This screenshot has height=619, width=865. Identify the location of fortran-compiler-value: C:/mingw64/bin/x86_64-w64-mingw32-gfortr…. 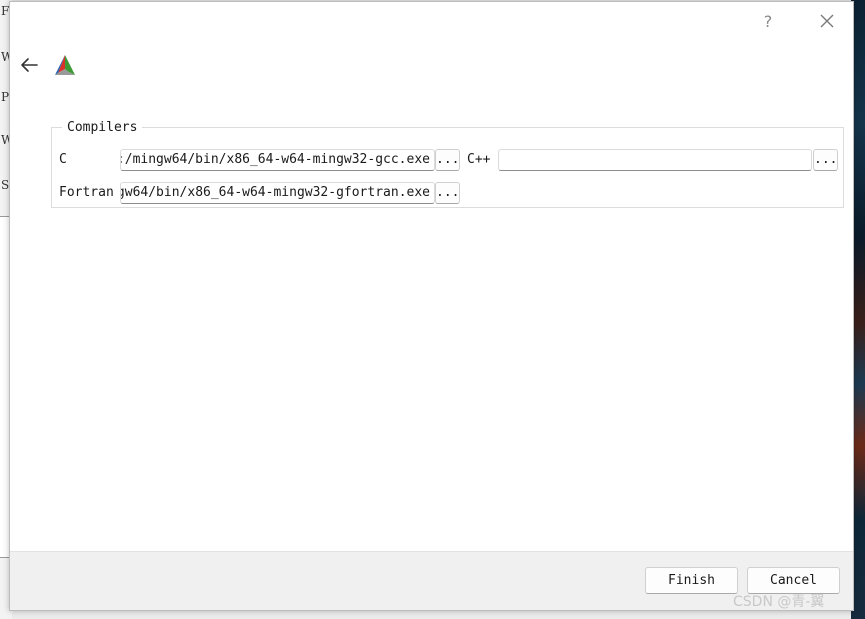
(275, 192).